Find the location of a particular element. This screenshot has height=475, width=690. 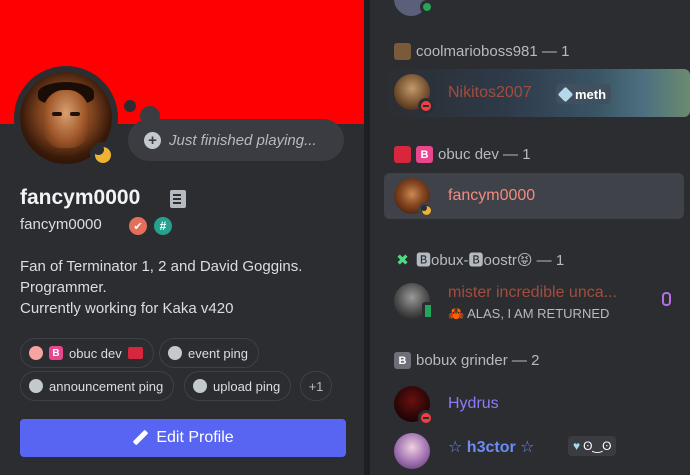

role-obuc-dev: B obuc dev is located at coordinates (87, 353).